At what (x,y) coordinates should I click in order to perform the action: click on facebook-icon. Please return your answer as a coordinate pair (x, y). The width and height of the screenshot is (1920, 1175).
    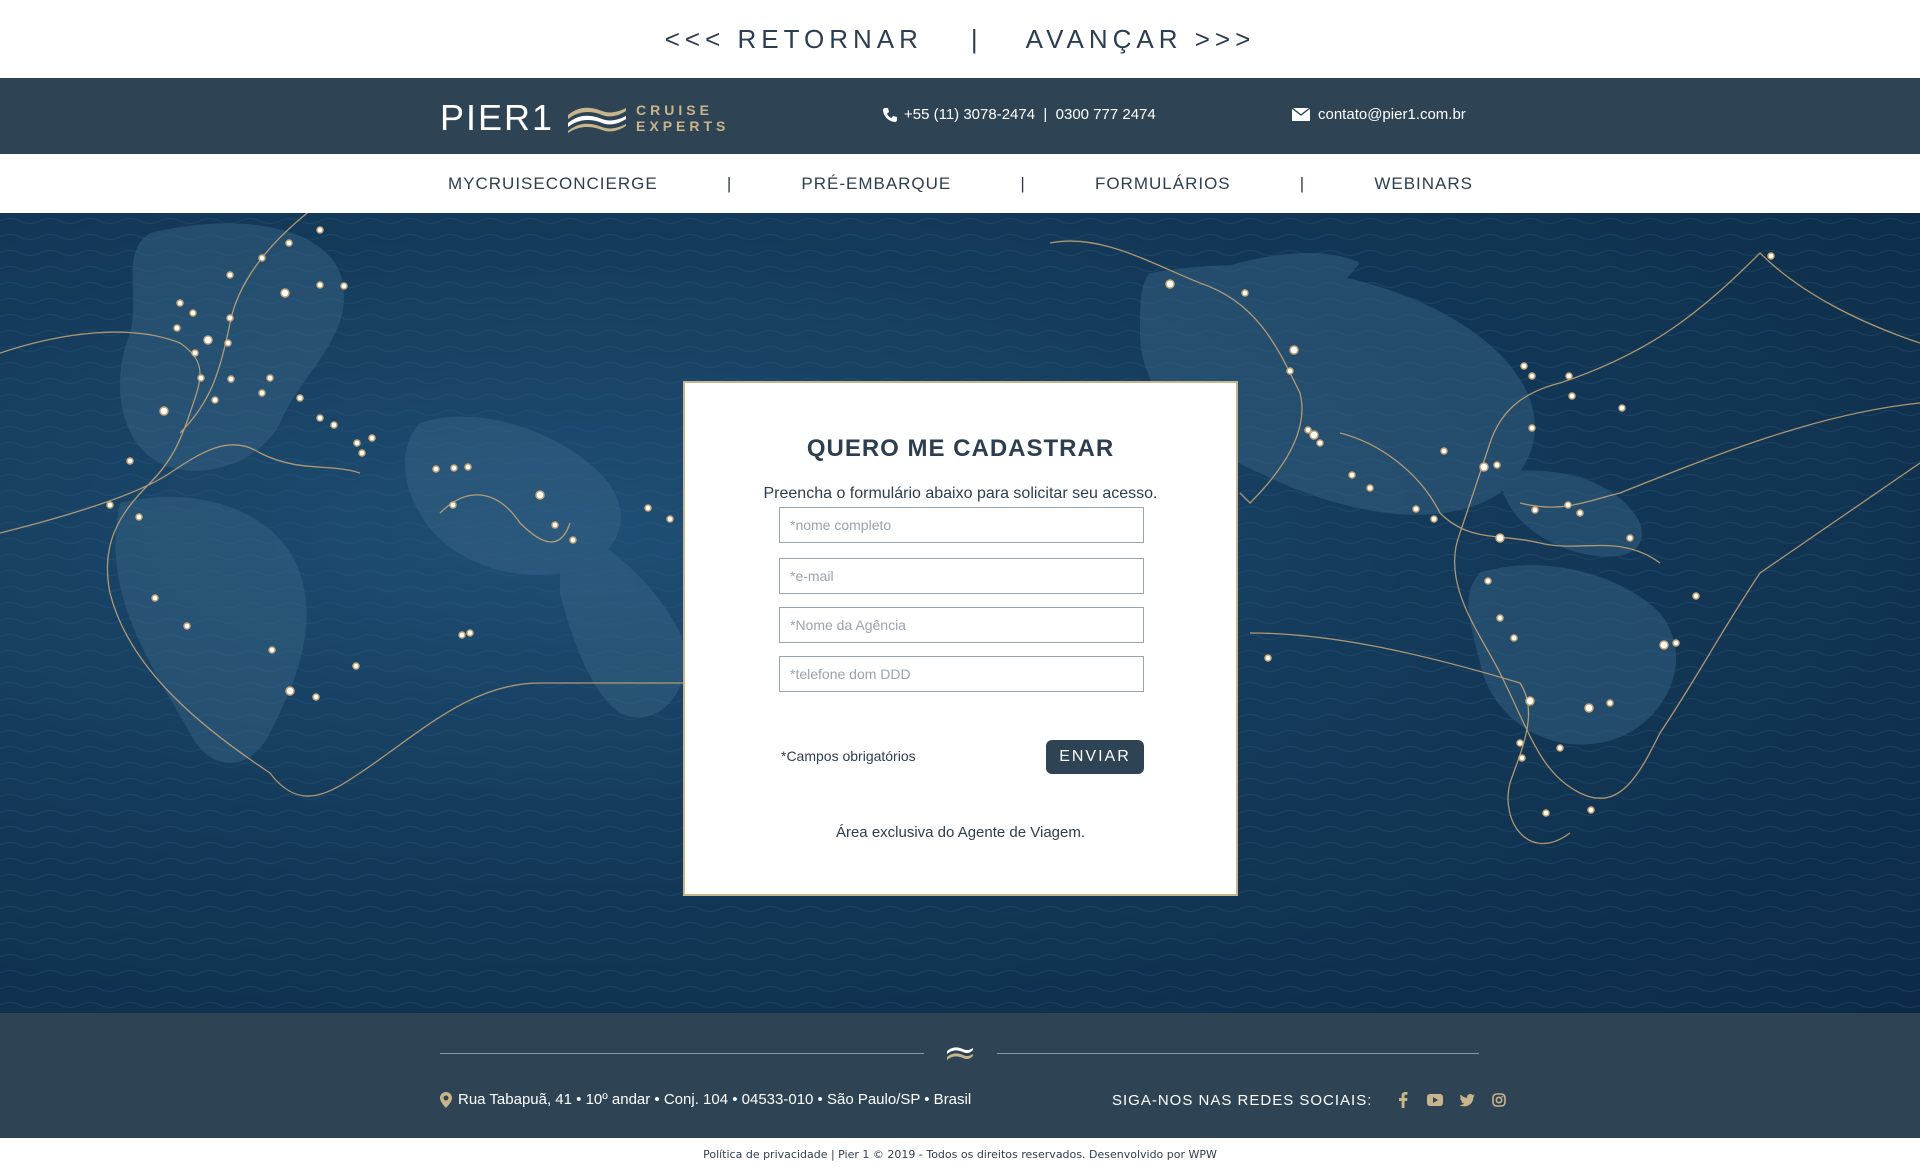
    Looking at the image, I should click on (1403, 1100).